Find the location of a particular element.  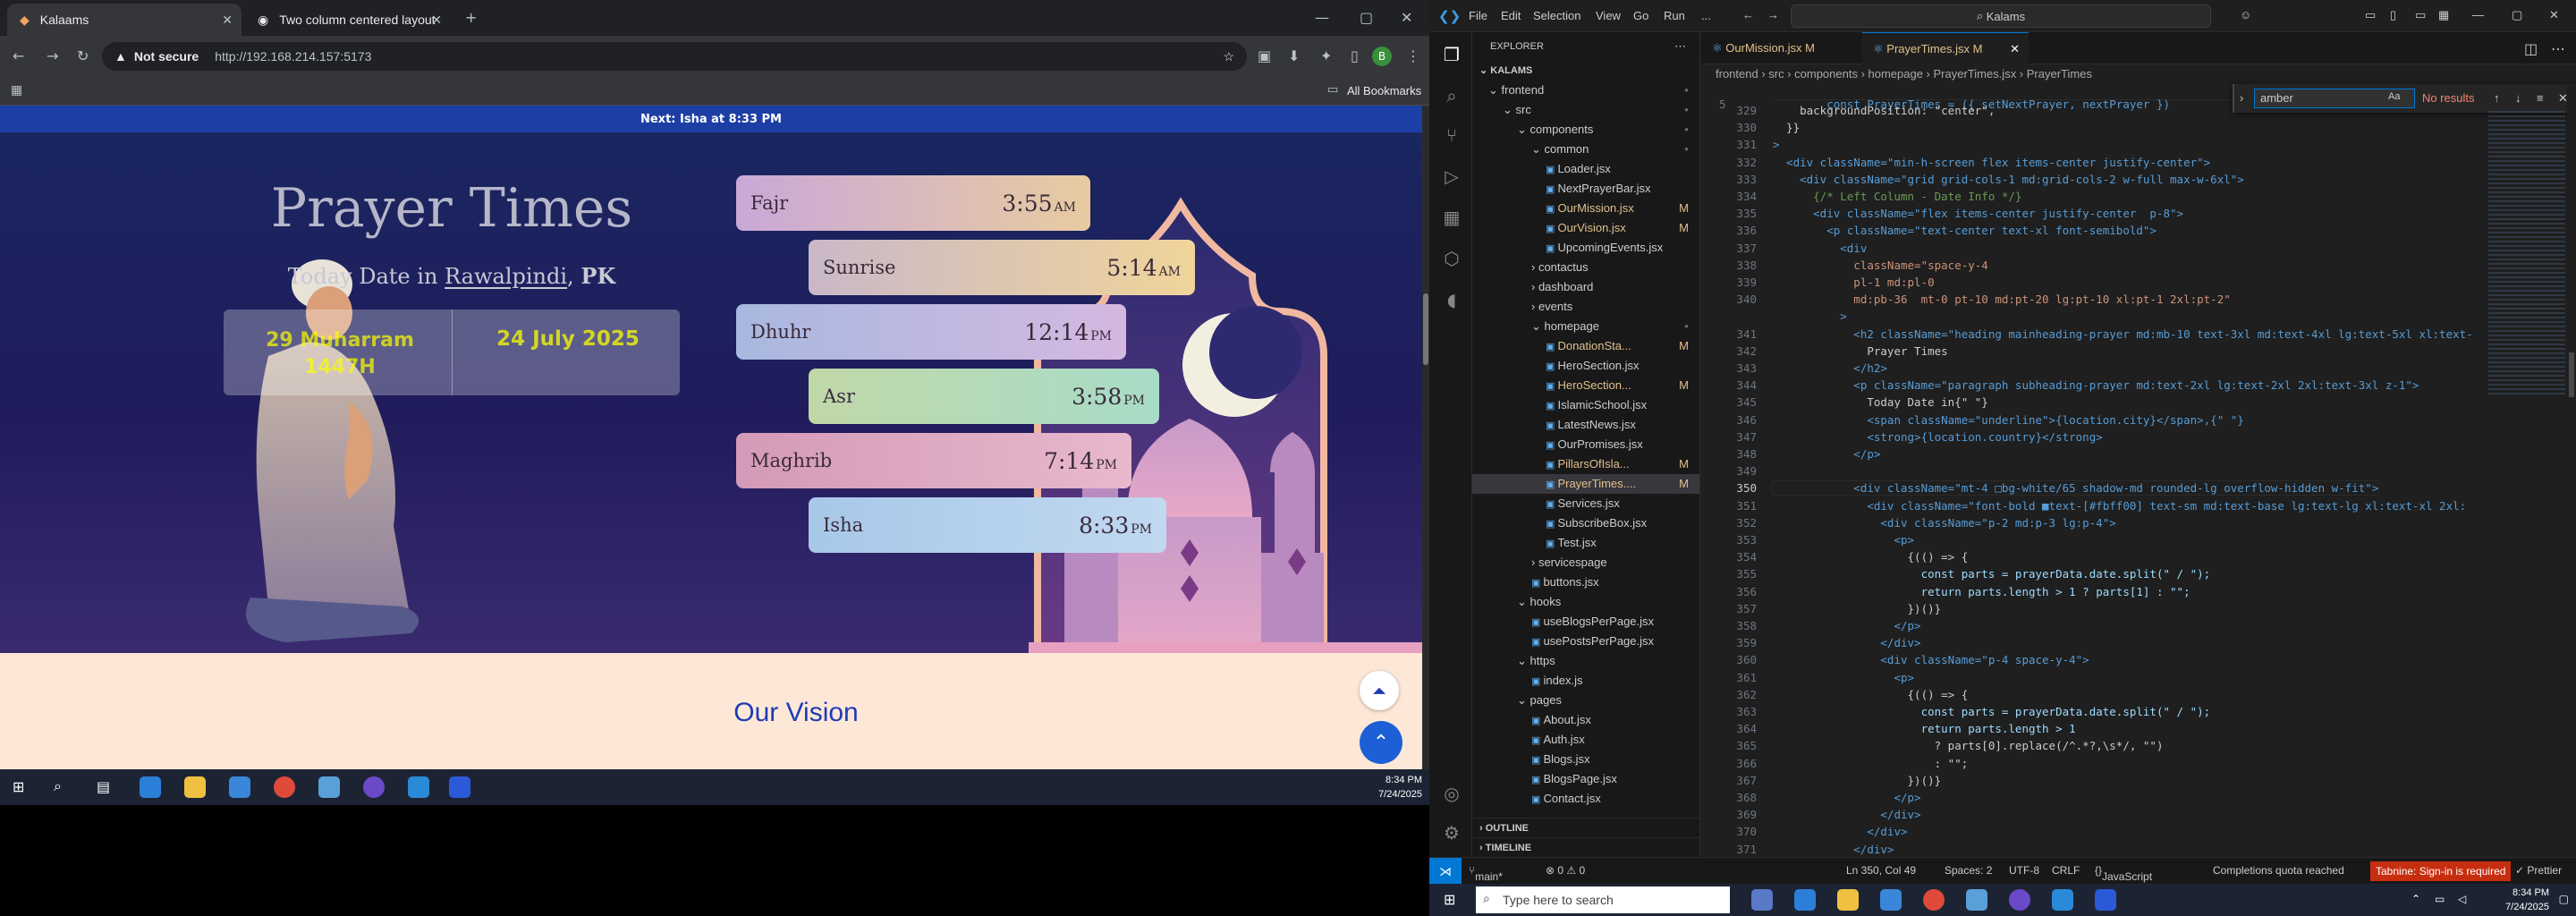

volume-icon: ◁ is located at coordinates (2462, 899).